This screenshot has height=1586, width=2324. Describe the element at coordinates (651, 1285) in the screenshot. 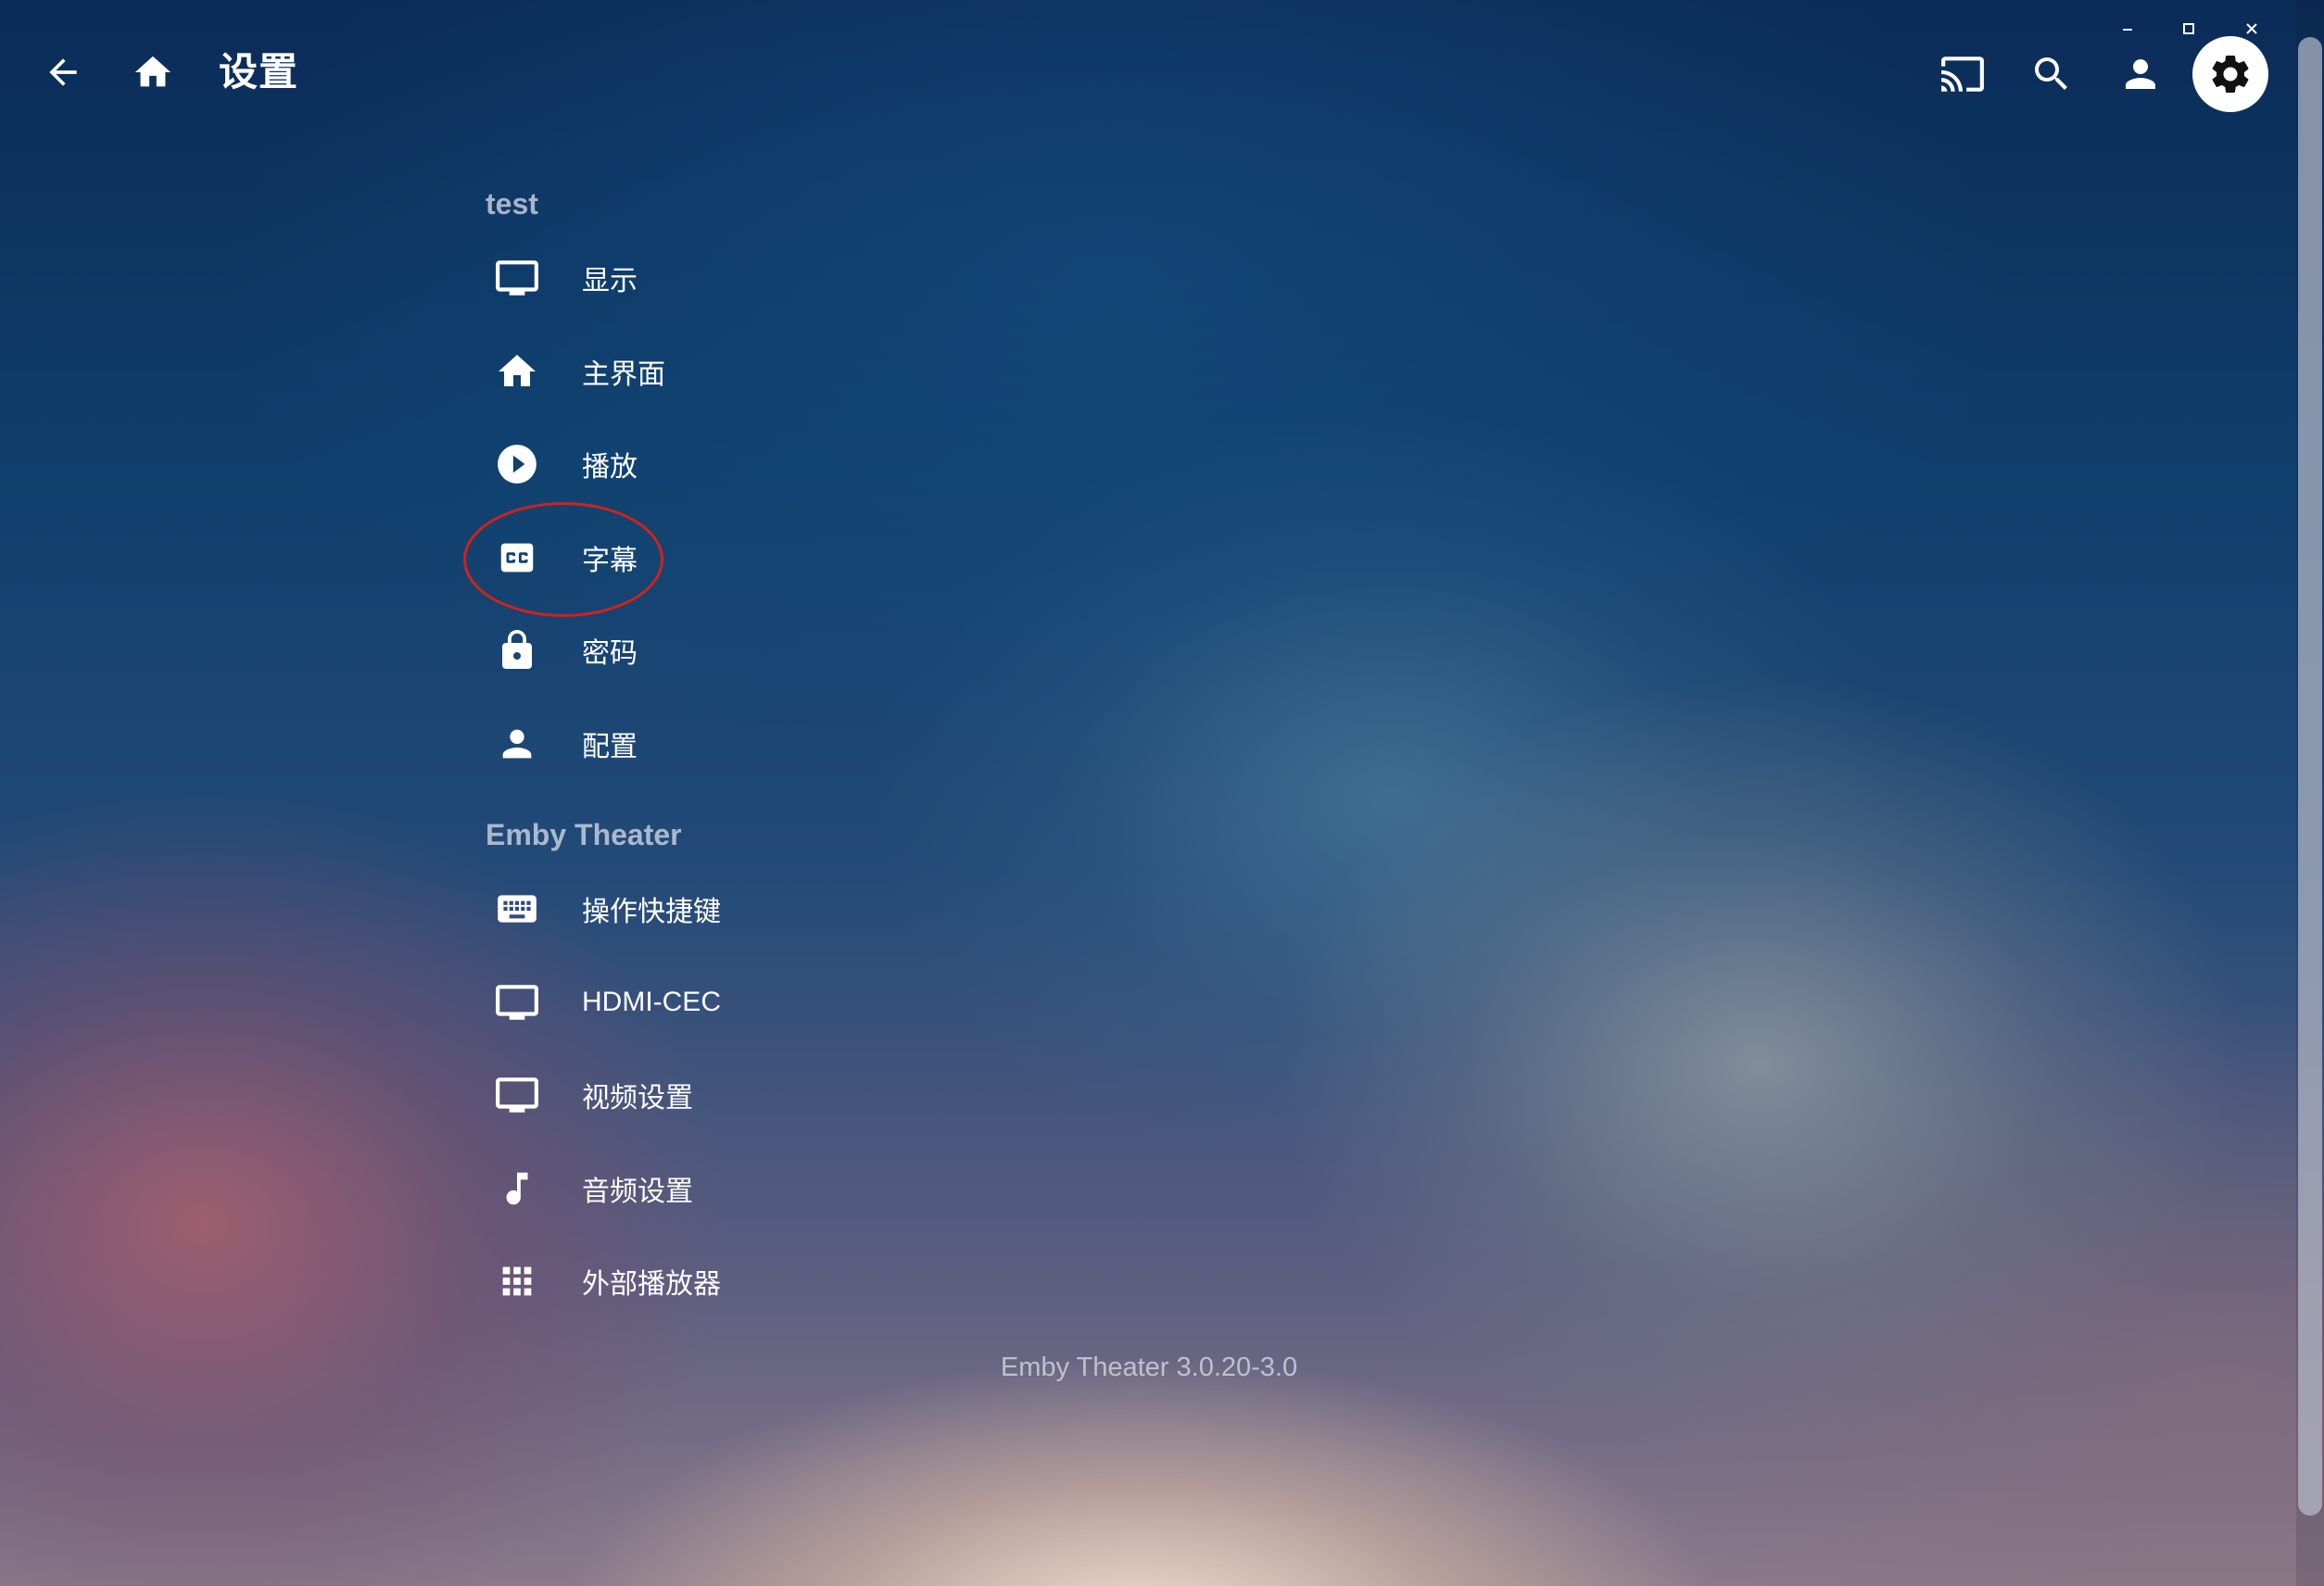

I see `settings-item-label: 外部播放器` at that location.